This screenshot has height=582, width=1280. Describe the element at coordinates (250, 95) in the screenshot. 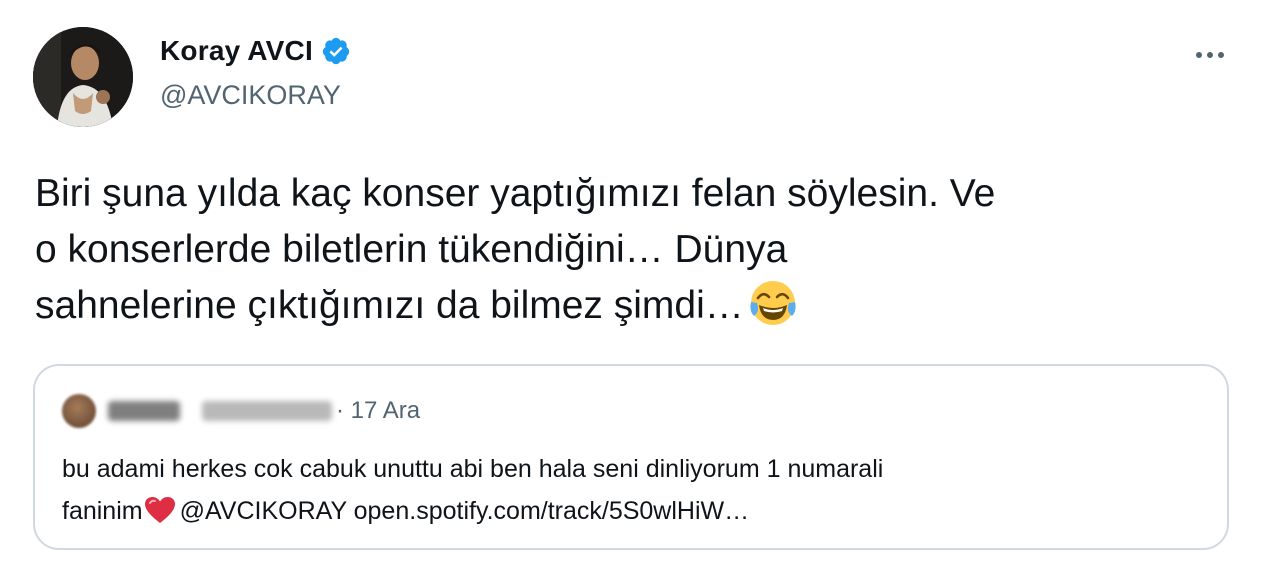

I see `author-handle: @AVCIKORAY` at that location.